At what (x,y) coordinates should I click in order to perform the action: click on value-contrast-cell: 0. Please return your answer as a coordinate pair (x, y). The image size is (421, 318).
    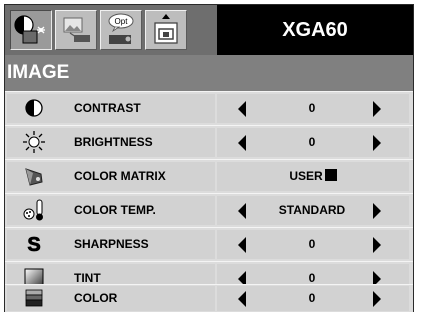
    Looking at the image, I should click on (313, 108).